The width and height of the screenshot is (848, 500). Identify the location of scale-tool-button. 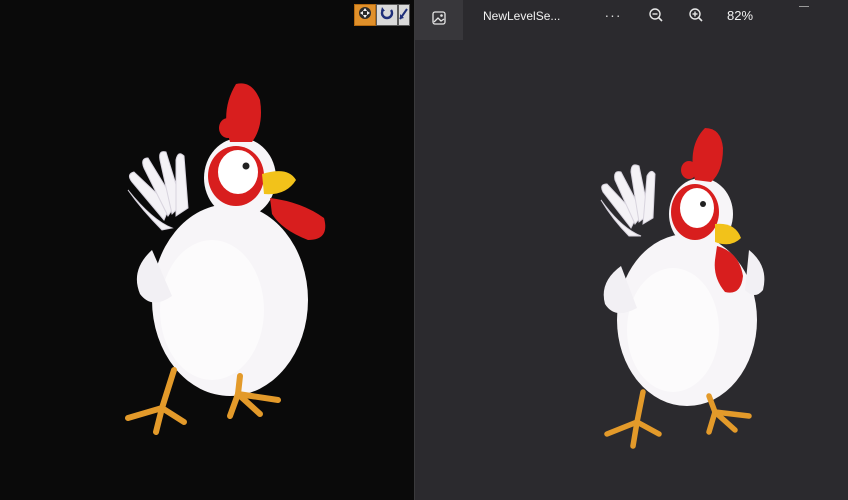
(404, 15).